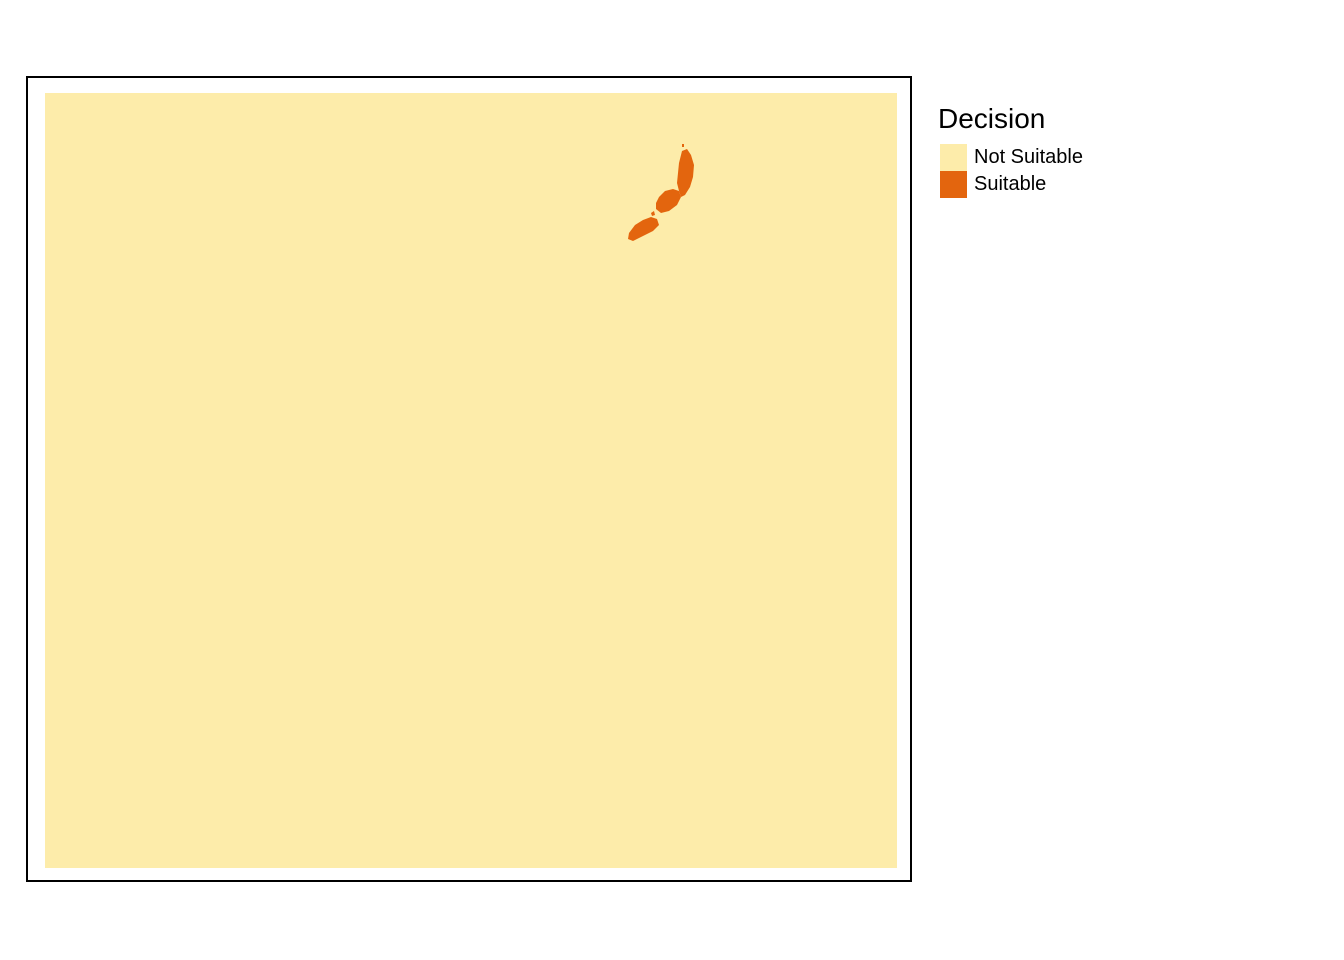 The width and height of the screenshot is (1344, 960). Describe the element at coordinates (992, 118) in the screenshot. I see `legend-title: Decision` at that location.